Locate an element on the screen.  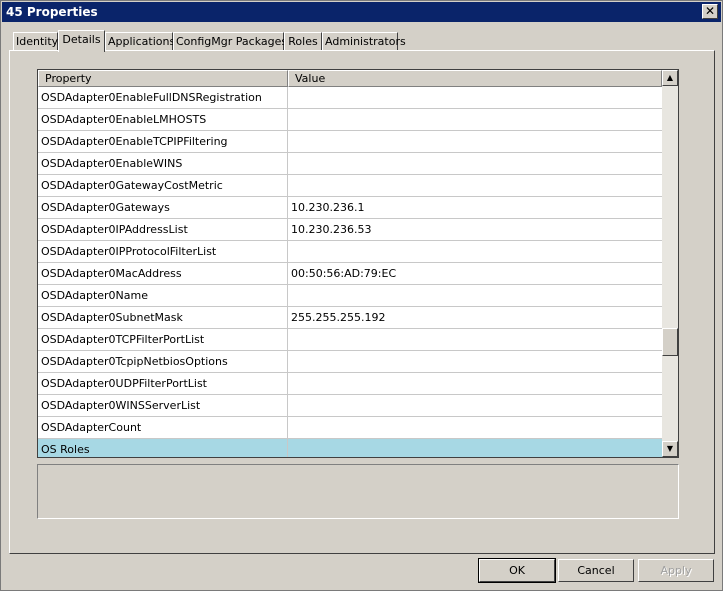
close-button: ✕ is located at coordinates (710, 11).